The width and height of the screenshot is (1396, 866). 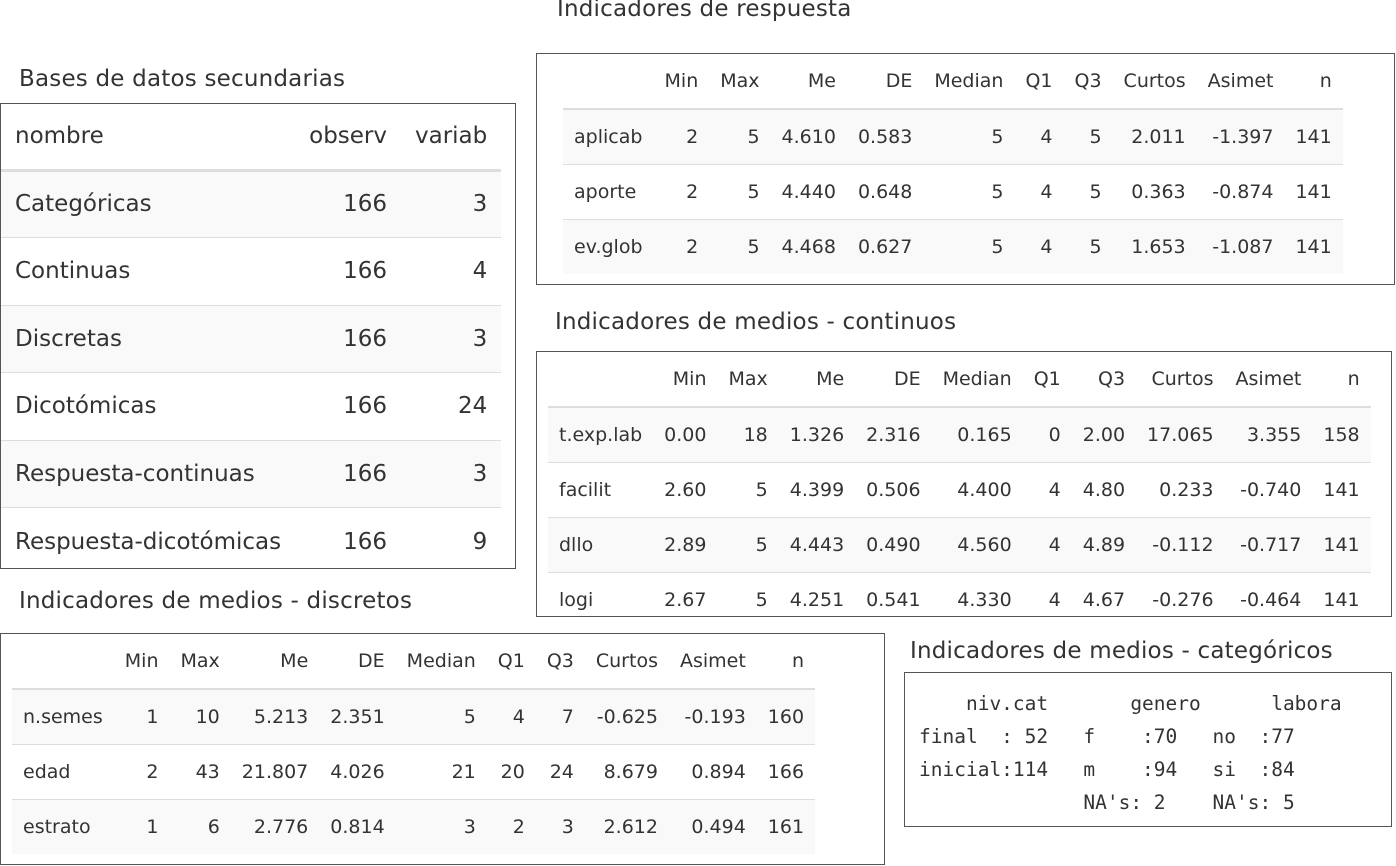 What do you see at coordinates (357, 716) in the screenshot?
I see `table-cell: 2.351` at bounding box center [357, 716].